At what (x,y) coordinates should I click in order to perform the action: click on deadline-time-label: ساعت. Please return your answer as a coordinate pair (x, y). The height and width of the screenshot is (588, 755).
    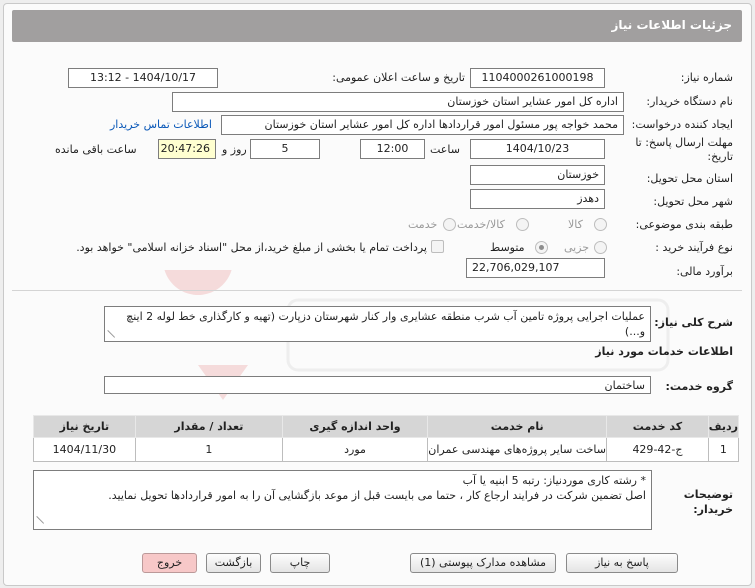
    Looking at the image, I should click on (445, 149).